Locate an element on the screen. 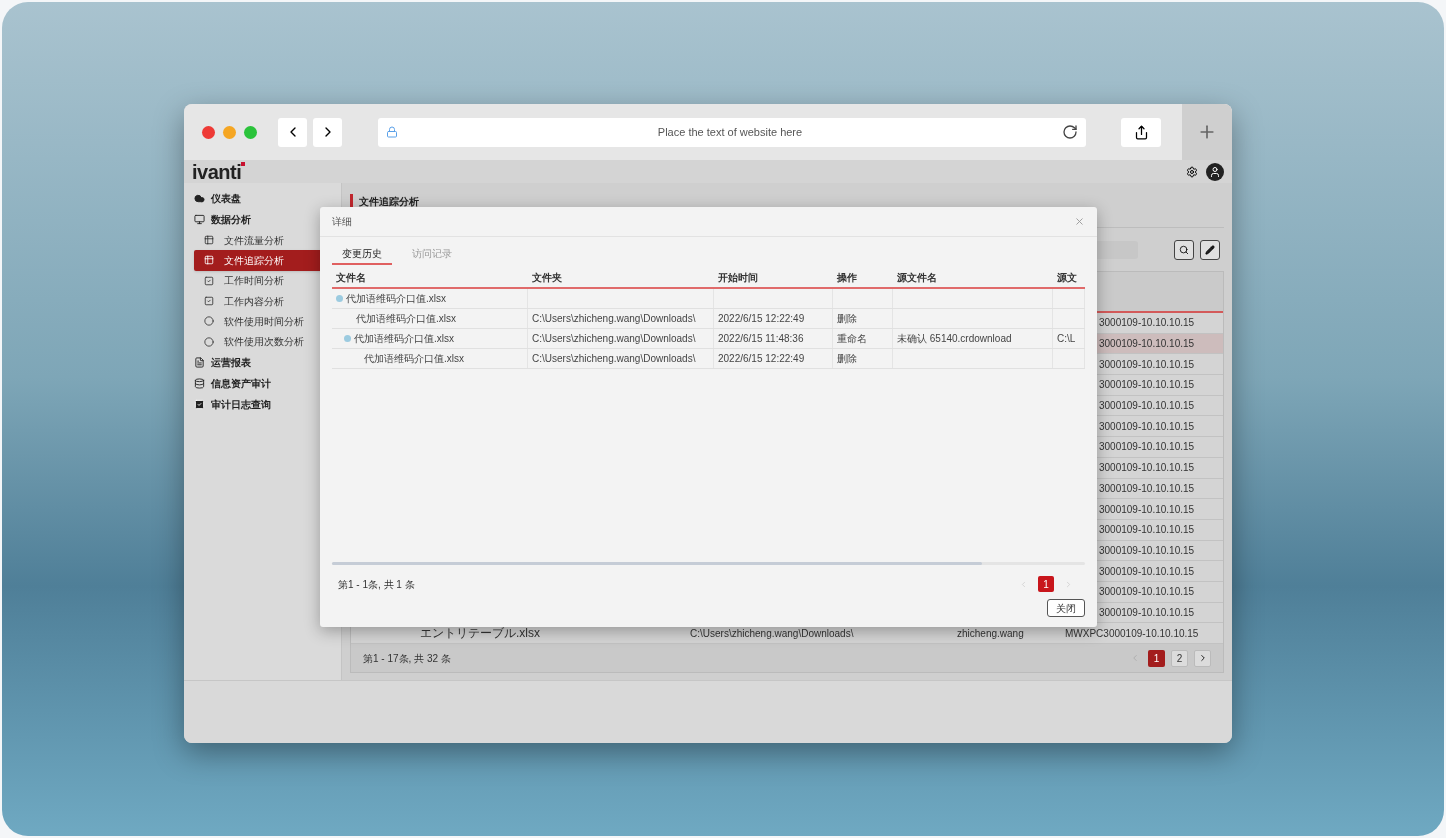 The image size is (1446, 838). table-cell-text: 2022/6/15 11:48:36 is located at coordinates (761, 339).